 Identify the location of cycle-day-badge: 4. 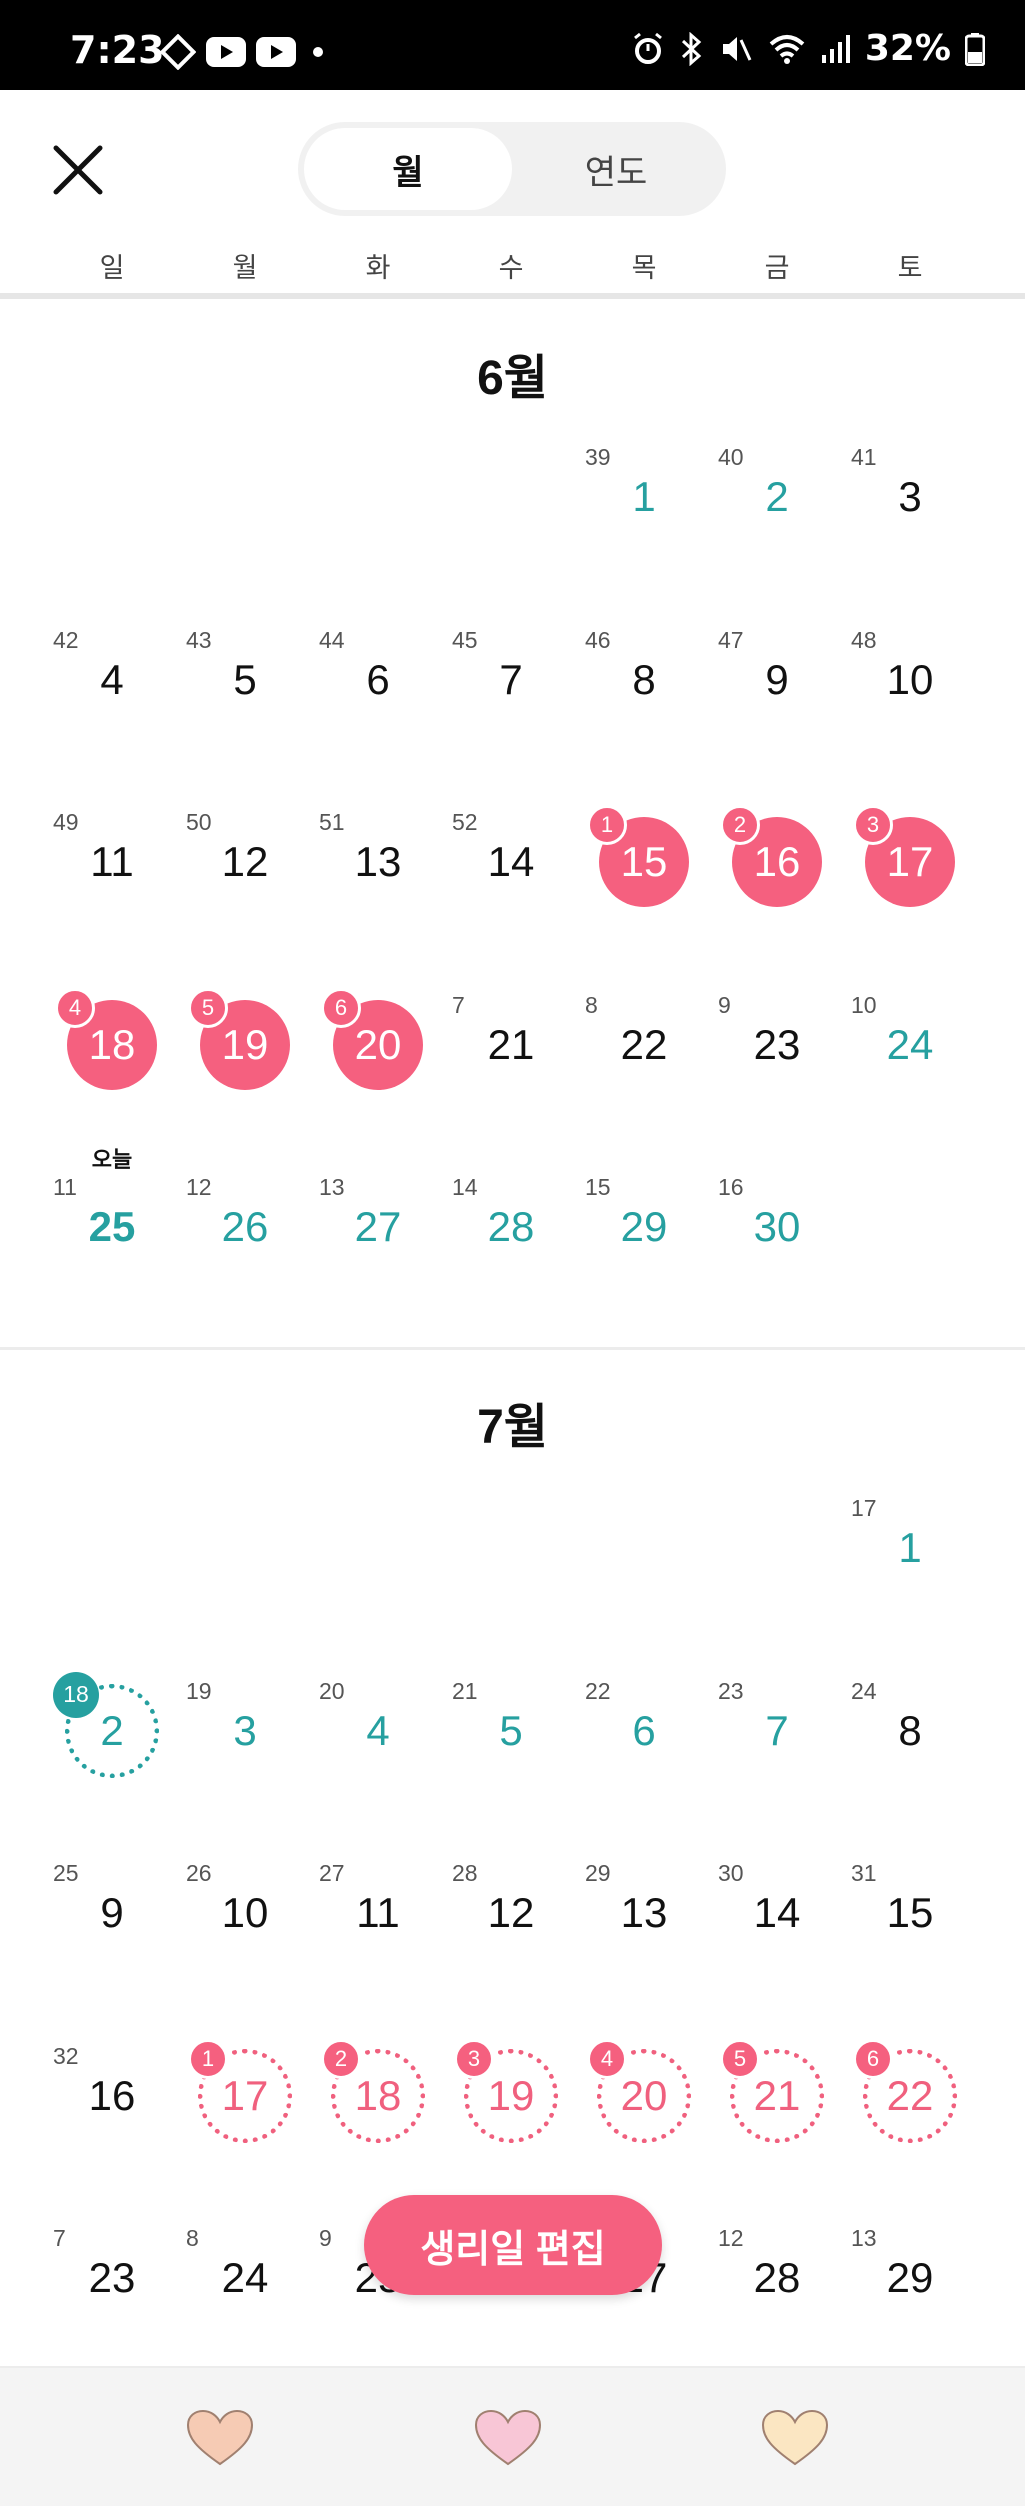
(75, 1007).